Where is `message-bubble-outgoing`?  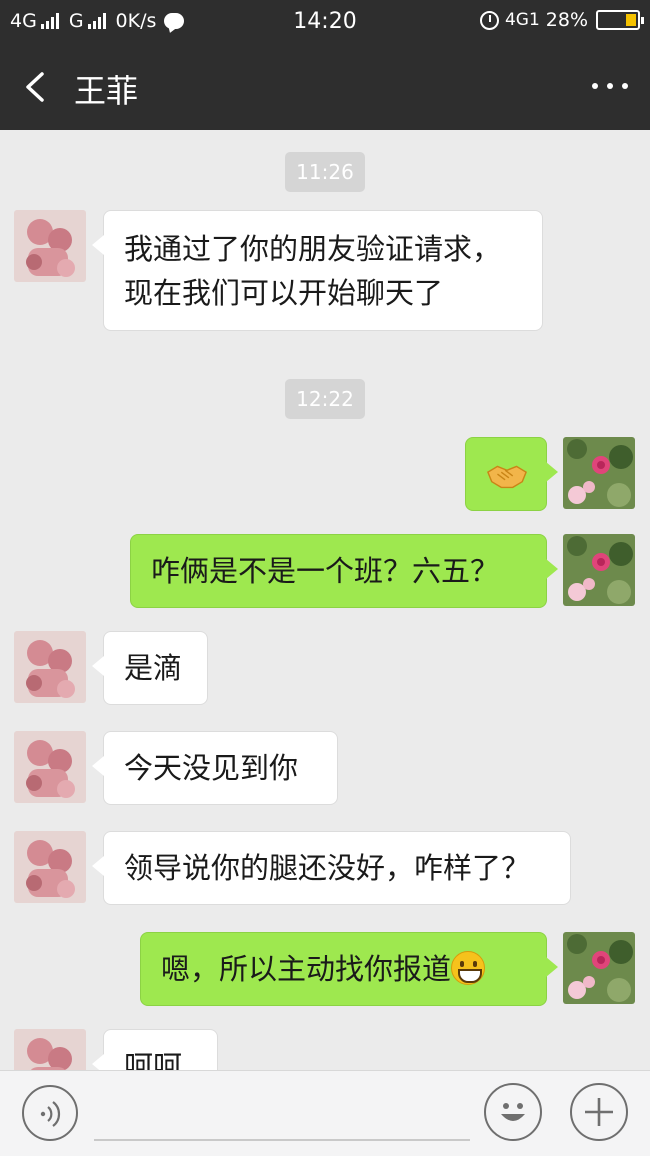 message-bubble-outgoing is located at coordinates (511, 474).